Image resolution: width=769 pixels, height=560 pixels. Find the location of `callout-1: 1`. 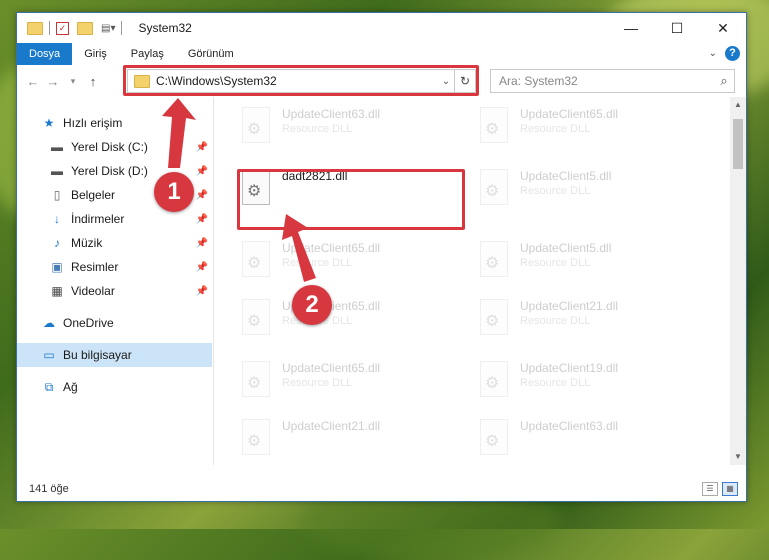

callout-1: 1 is located at coordinates (174, 192).